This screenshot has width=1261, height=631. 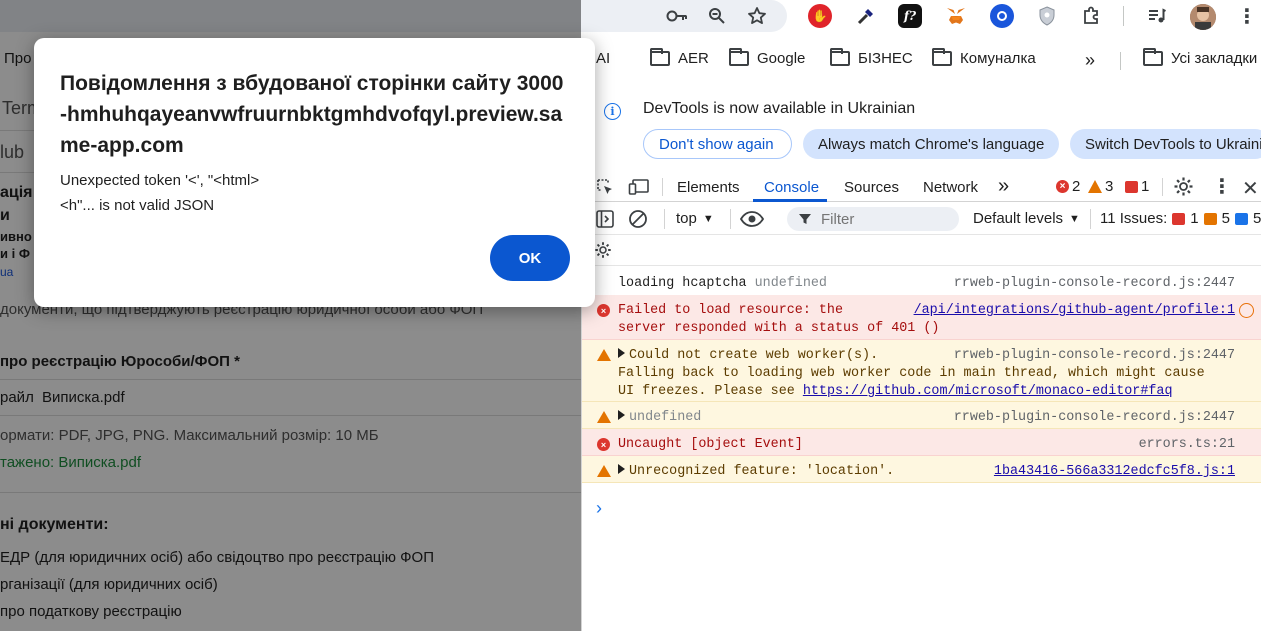 What do you see at coordinates (1247, 16) in the screenshot?
I see `menu-icon: ⋮` at bounding box center [1247, 16].